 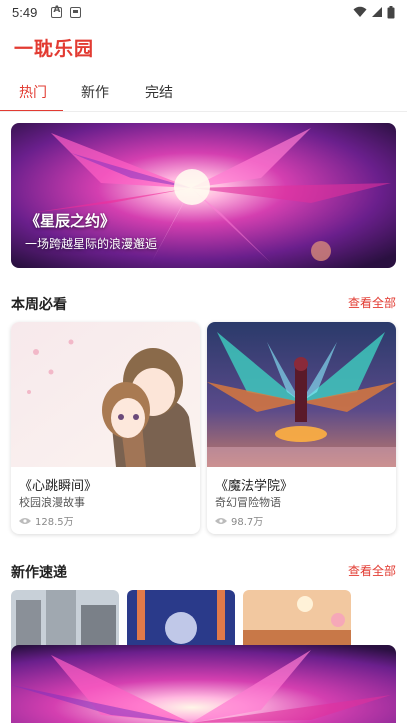 I want to click on media-notification-icon, so click(x=76, y=12).